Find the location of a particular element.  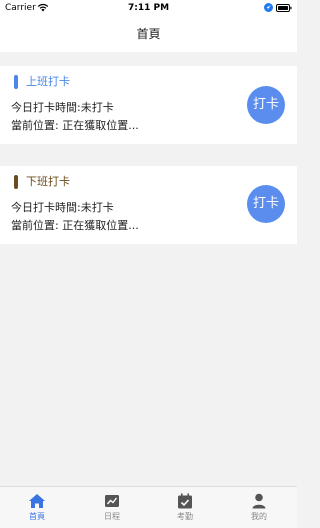

tab-home: 首頁 is located at coordinates (37, 508).